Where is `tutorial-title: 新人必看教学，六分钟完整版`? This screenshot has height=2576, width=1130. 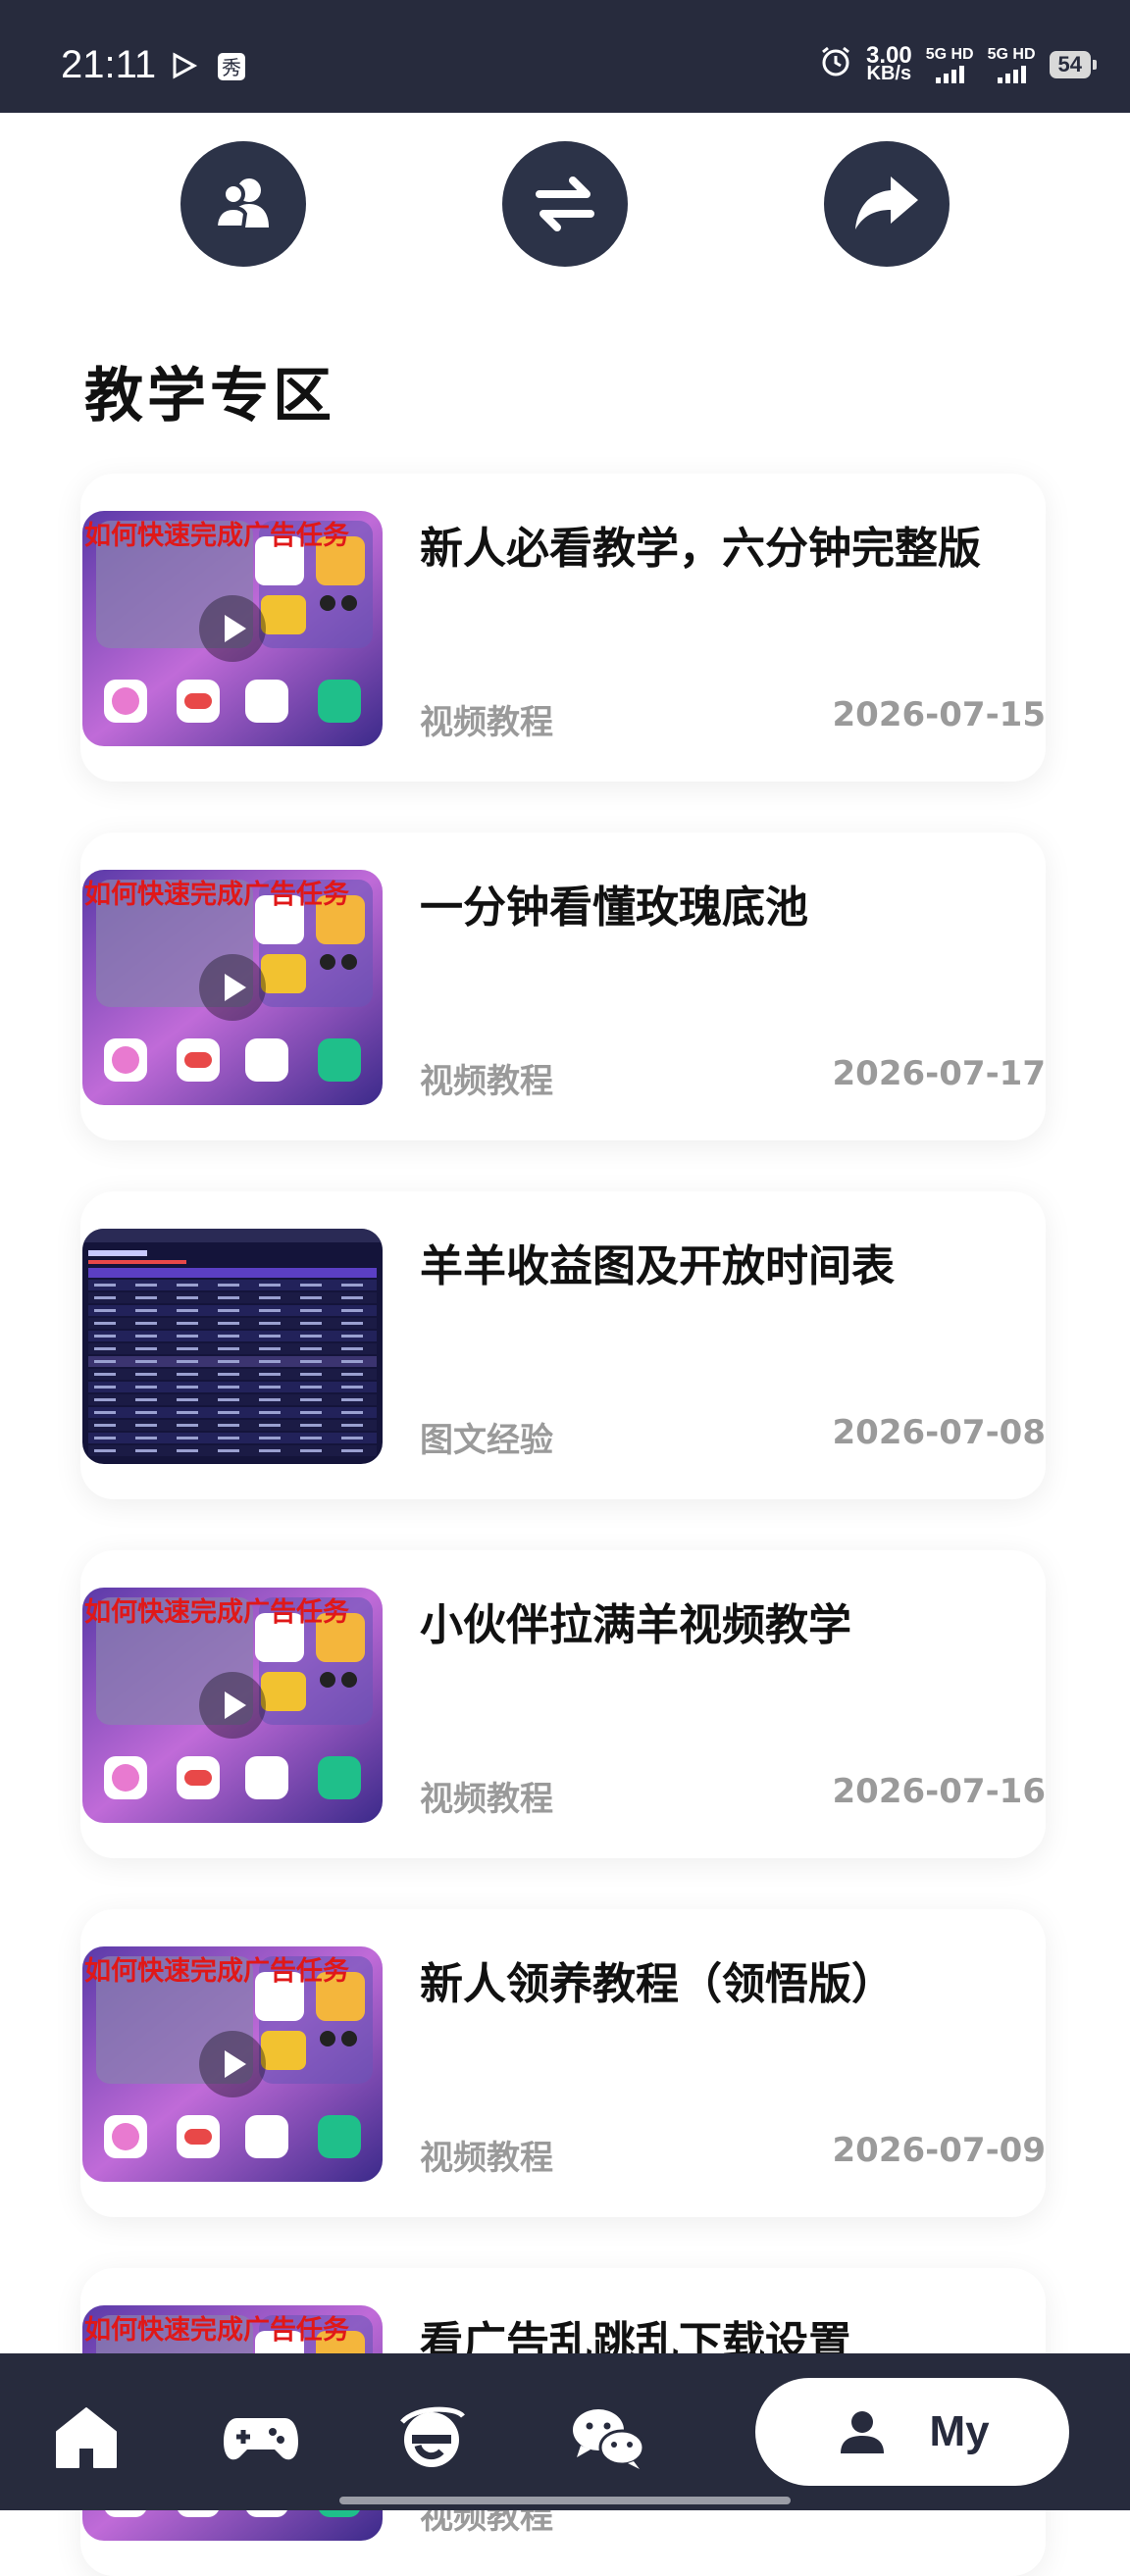 tutorial-title: 新人必看教学，六分钟完整版 is located at coordinates (700, 549).